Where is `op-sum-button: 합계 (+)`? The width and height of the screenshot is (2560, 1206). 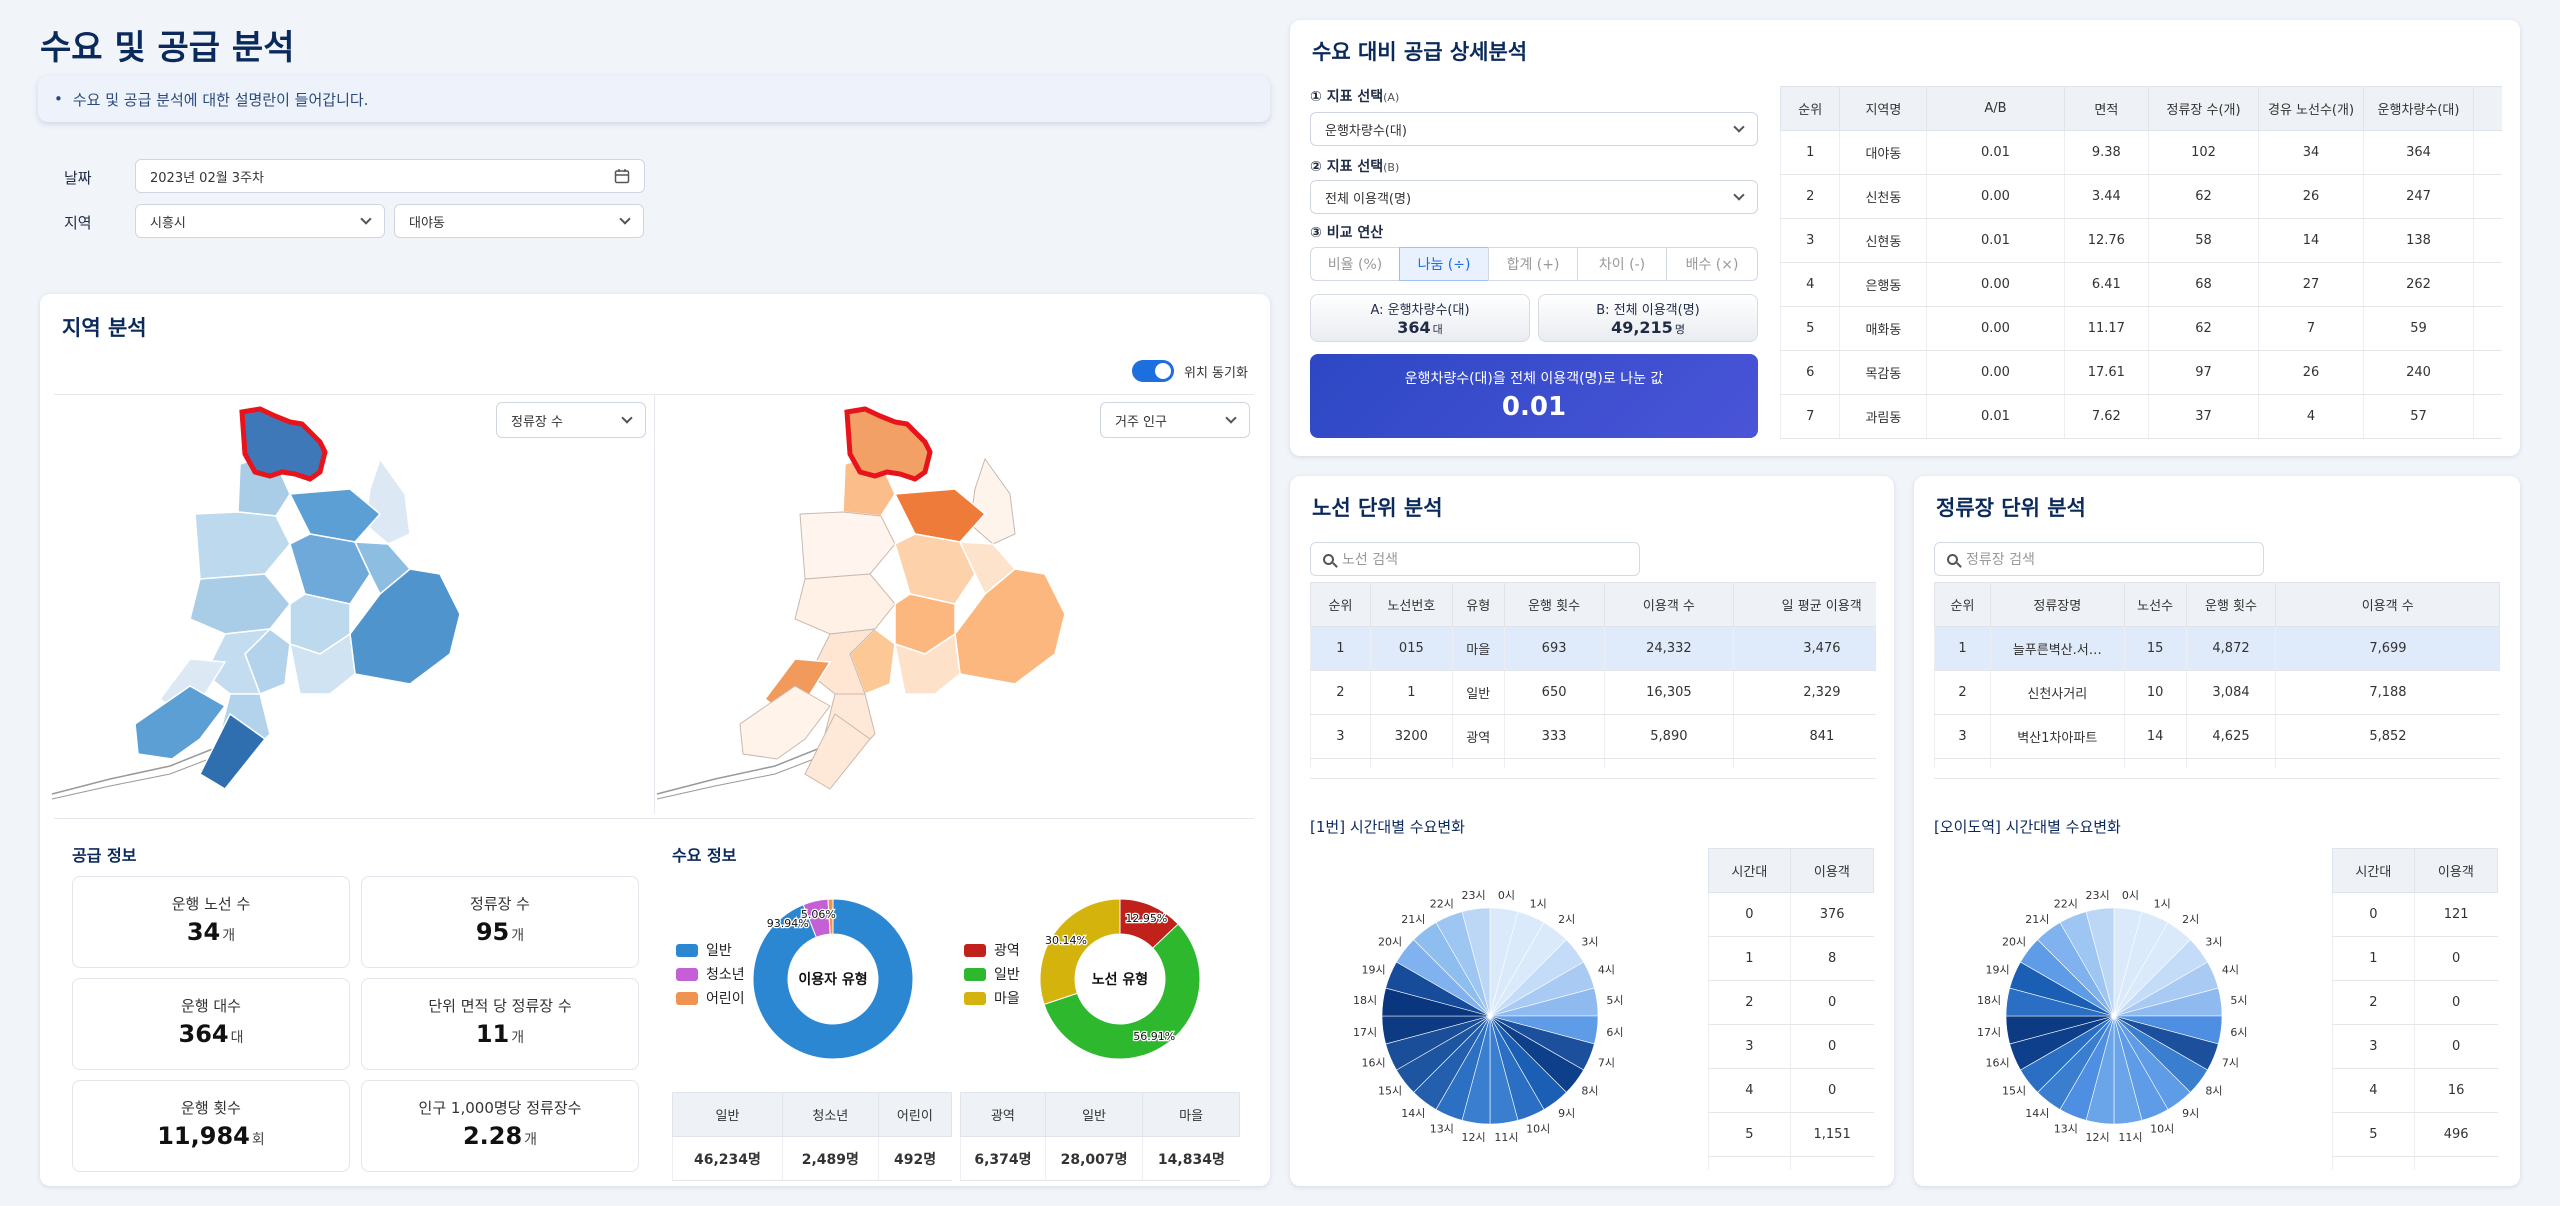 op-sum-button: 합계 (+) is located at coordinates (1533, 264).